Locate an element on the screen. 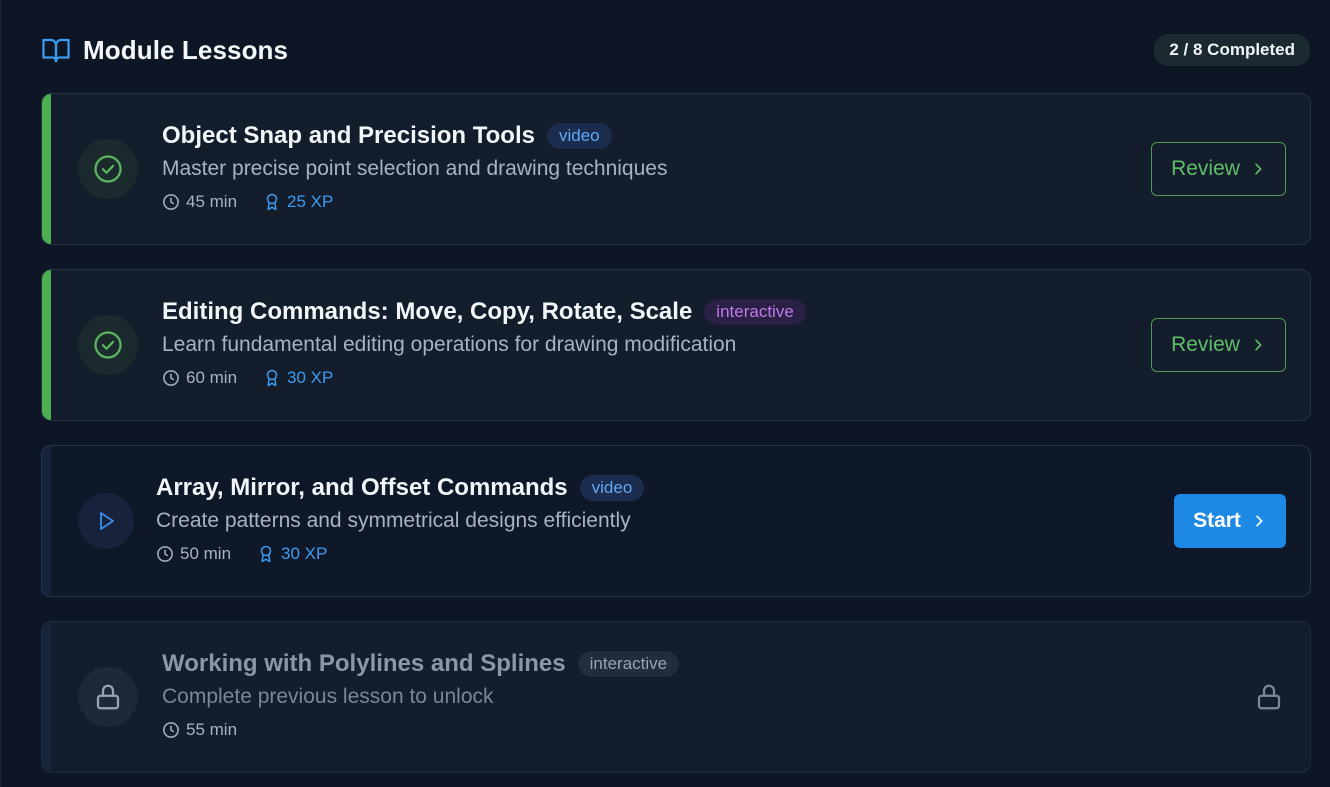 The width and height of the screenshot is (1330, 787). duration-text: 50 min is located at coordinates (206, 553).